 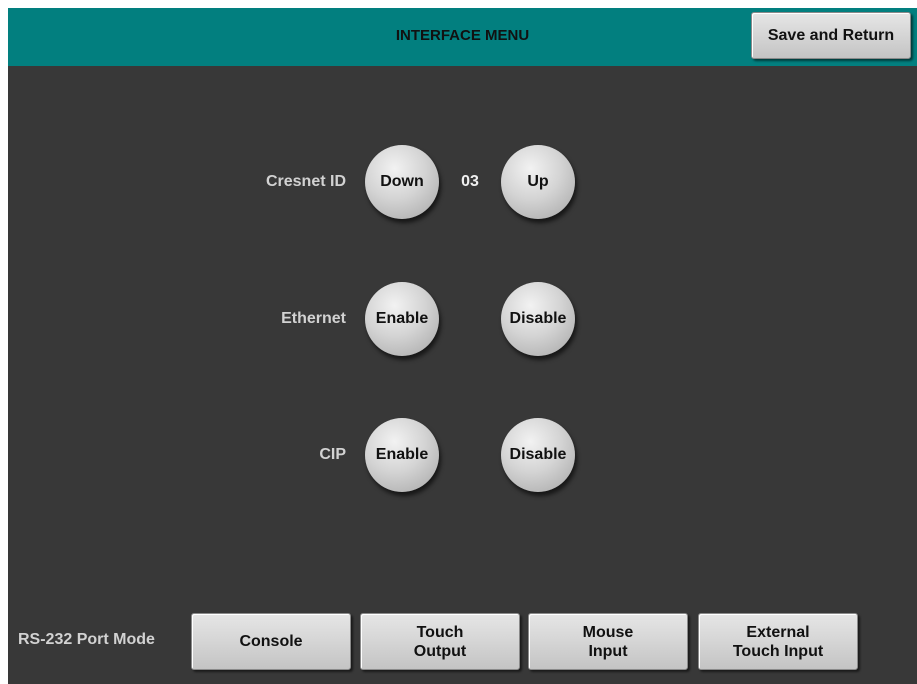 I want to click on cip-disable-button: Disable, so click(x=538, y=455).